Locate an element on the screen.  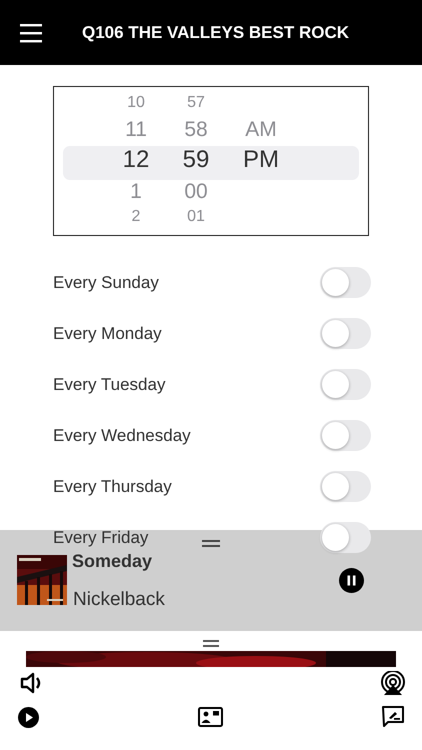
play-icon is located at coordinates (28, 717).